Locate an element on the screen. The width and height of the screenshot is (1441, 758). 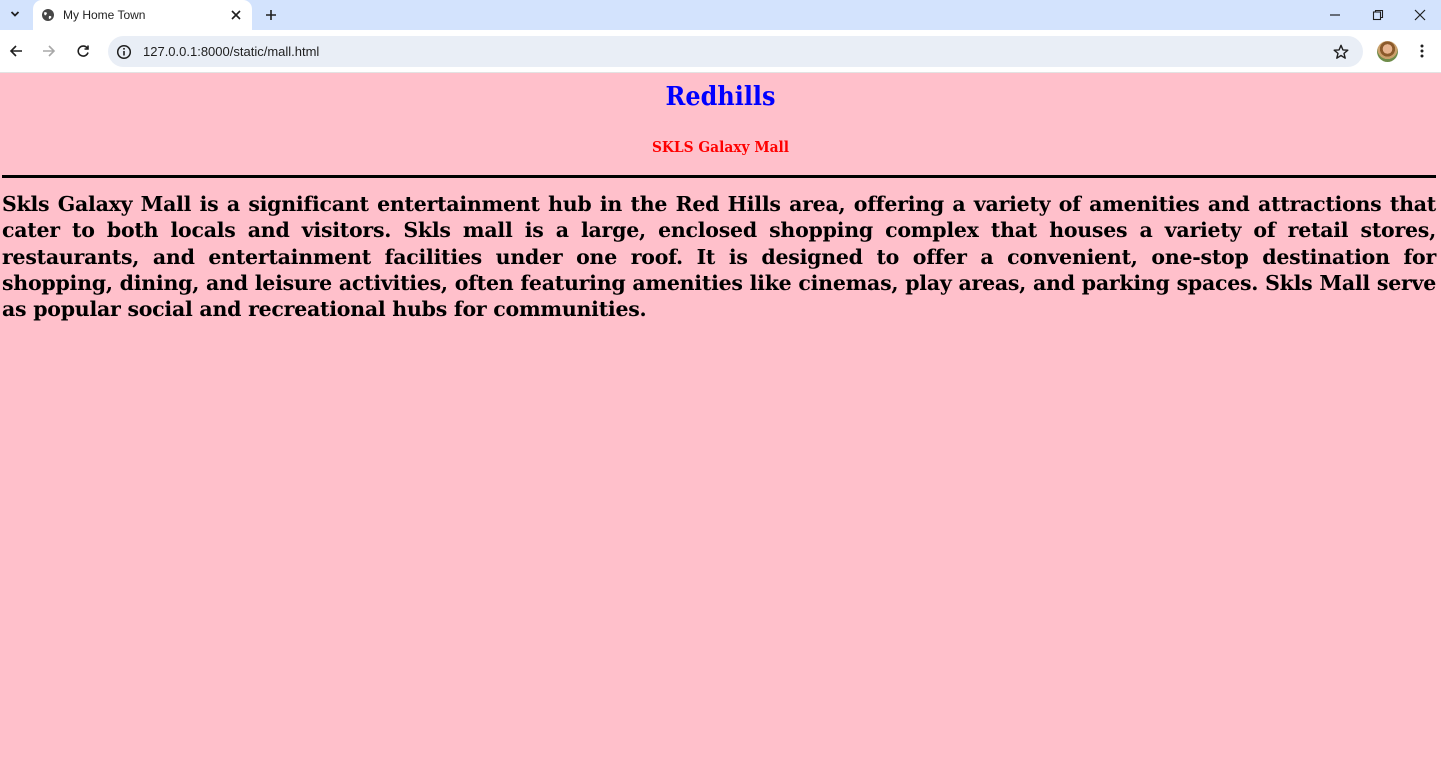
reload-icon is located at coordinates (83, 51).